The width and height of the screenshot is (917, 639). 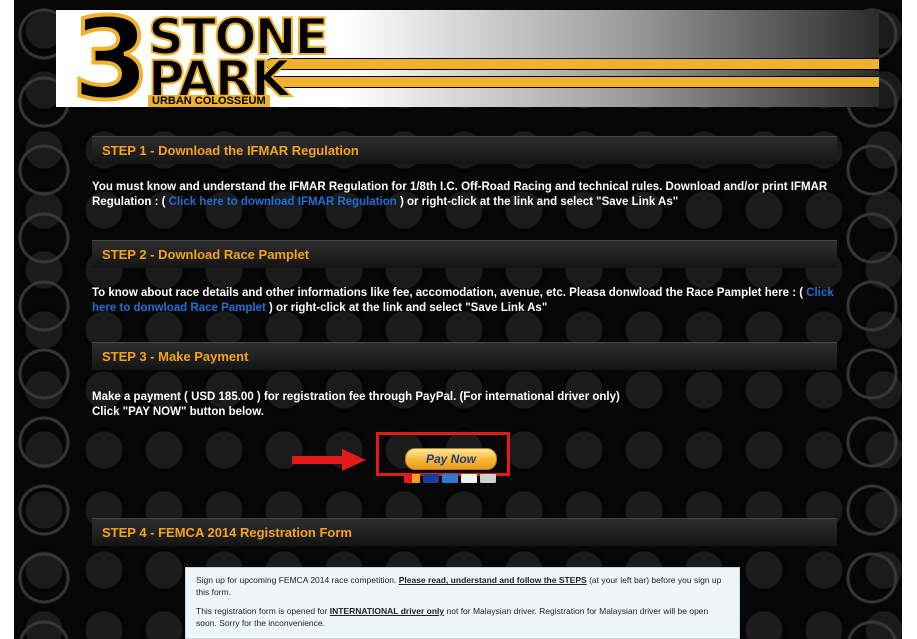 I want to click on mastercard-icon, so click(x=412, y=478).